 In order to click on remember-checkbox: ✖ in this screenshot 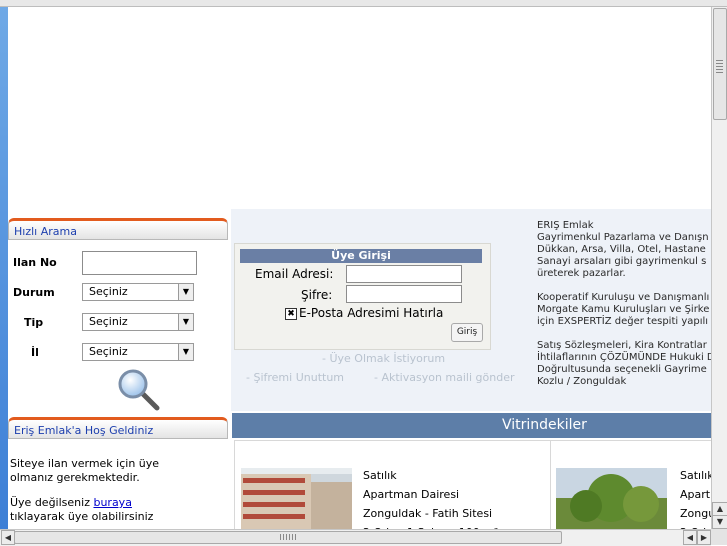, I will do `click(291, 314)`.